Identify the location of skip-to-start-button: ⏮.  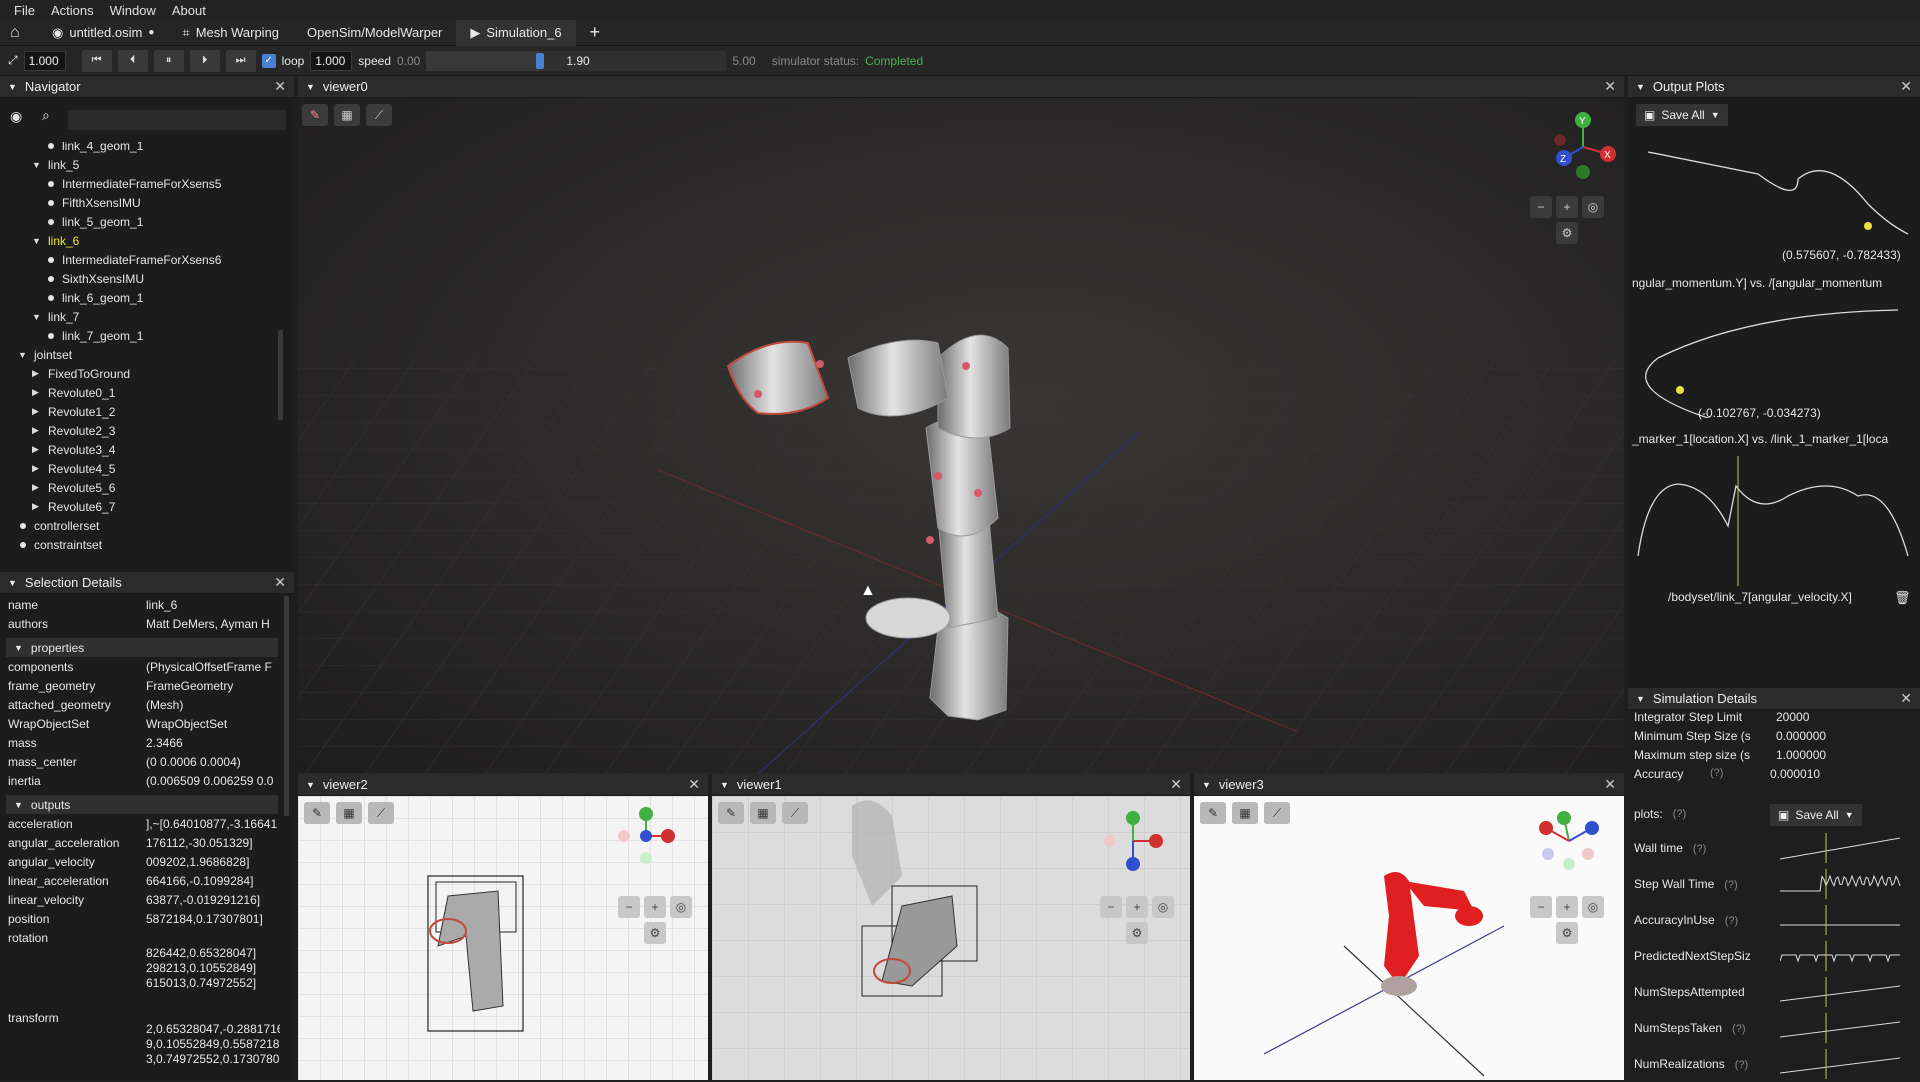
(96, 60).